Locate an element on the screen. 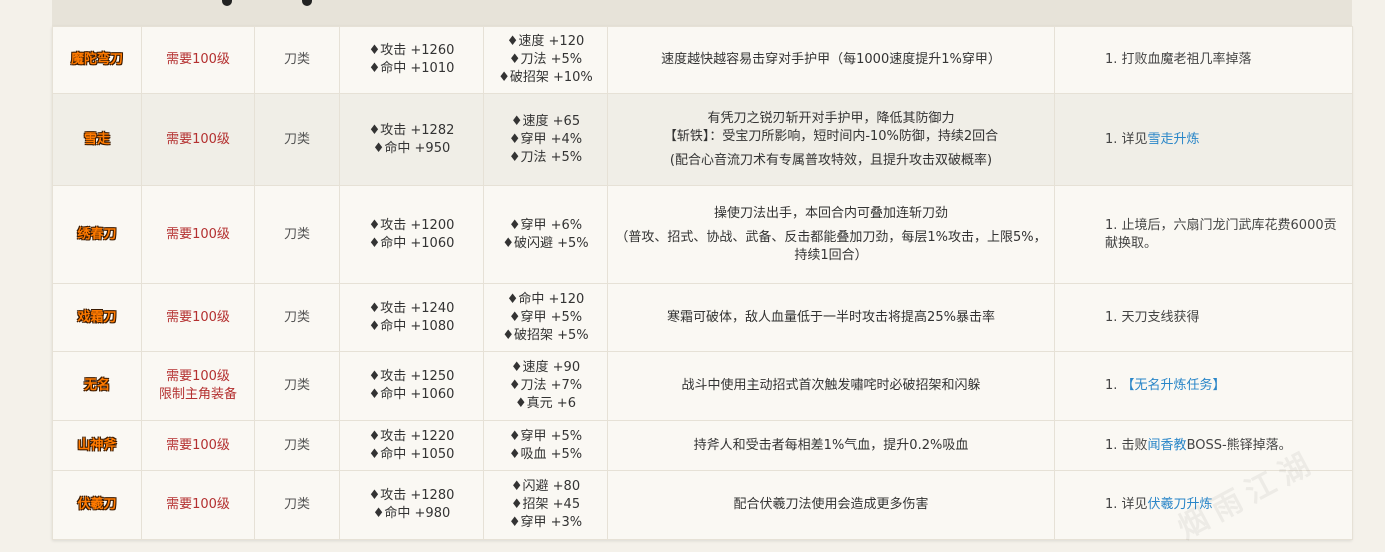 The height and width of the screenshot is (552, 1385). source-cell: 1. 详见雪走升炼 is located at coordinates (1203, 139).